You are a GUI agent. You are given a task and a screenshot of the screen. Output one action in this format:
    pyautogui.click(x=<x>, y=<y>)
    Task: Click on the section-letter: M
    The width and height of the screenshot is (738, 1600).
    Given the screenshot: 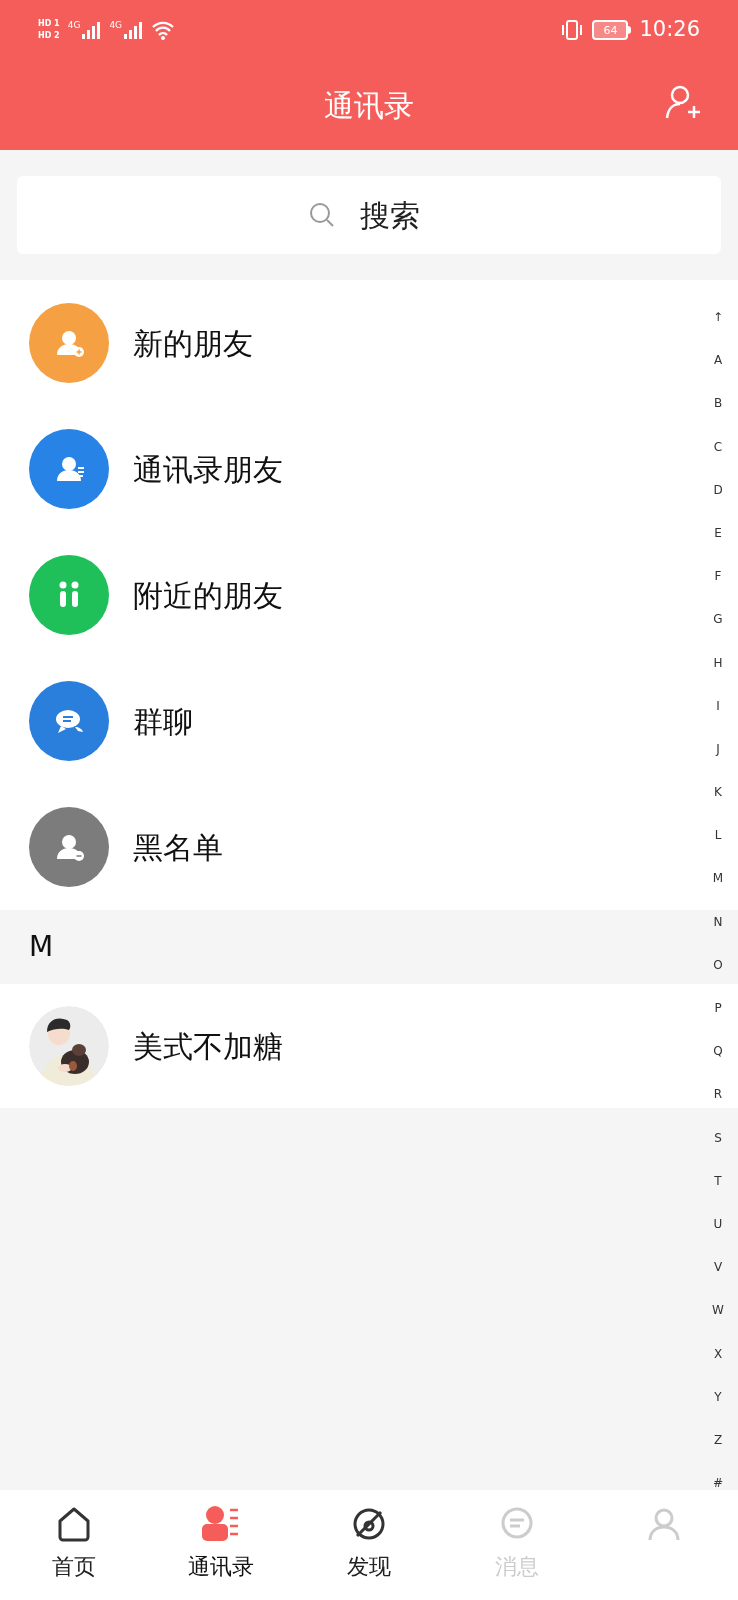 What is the action you would take?
    pyautogui.click(x=41, y=947)
    